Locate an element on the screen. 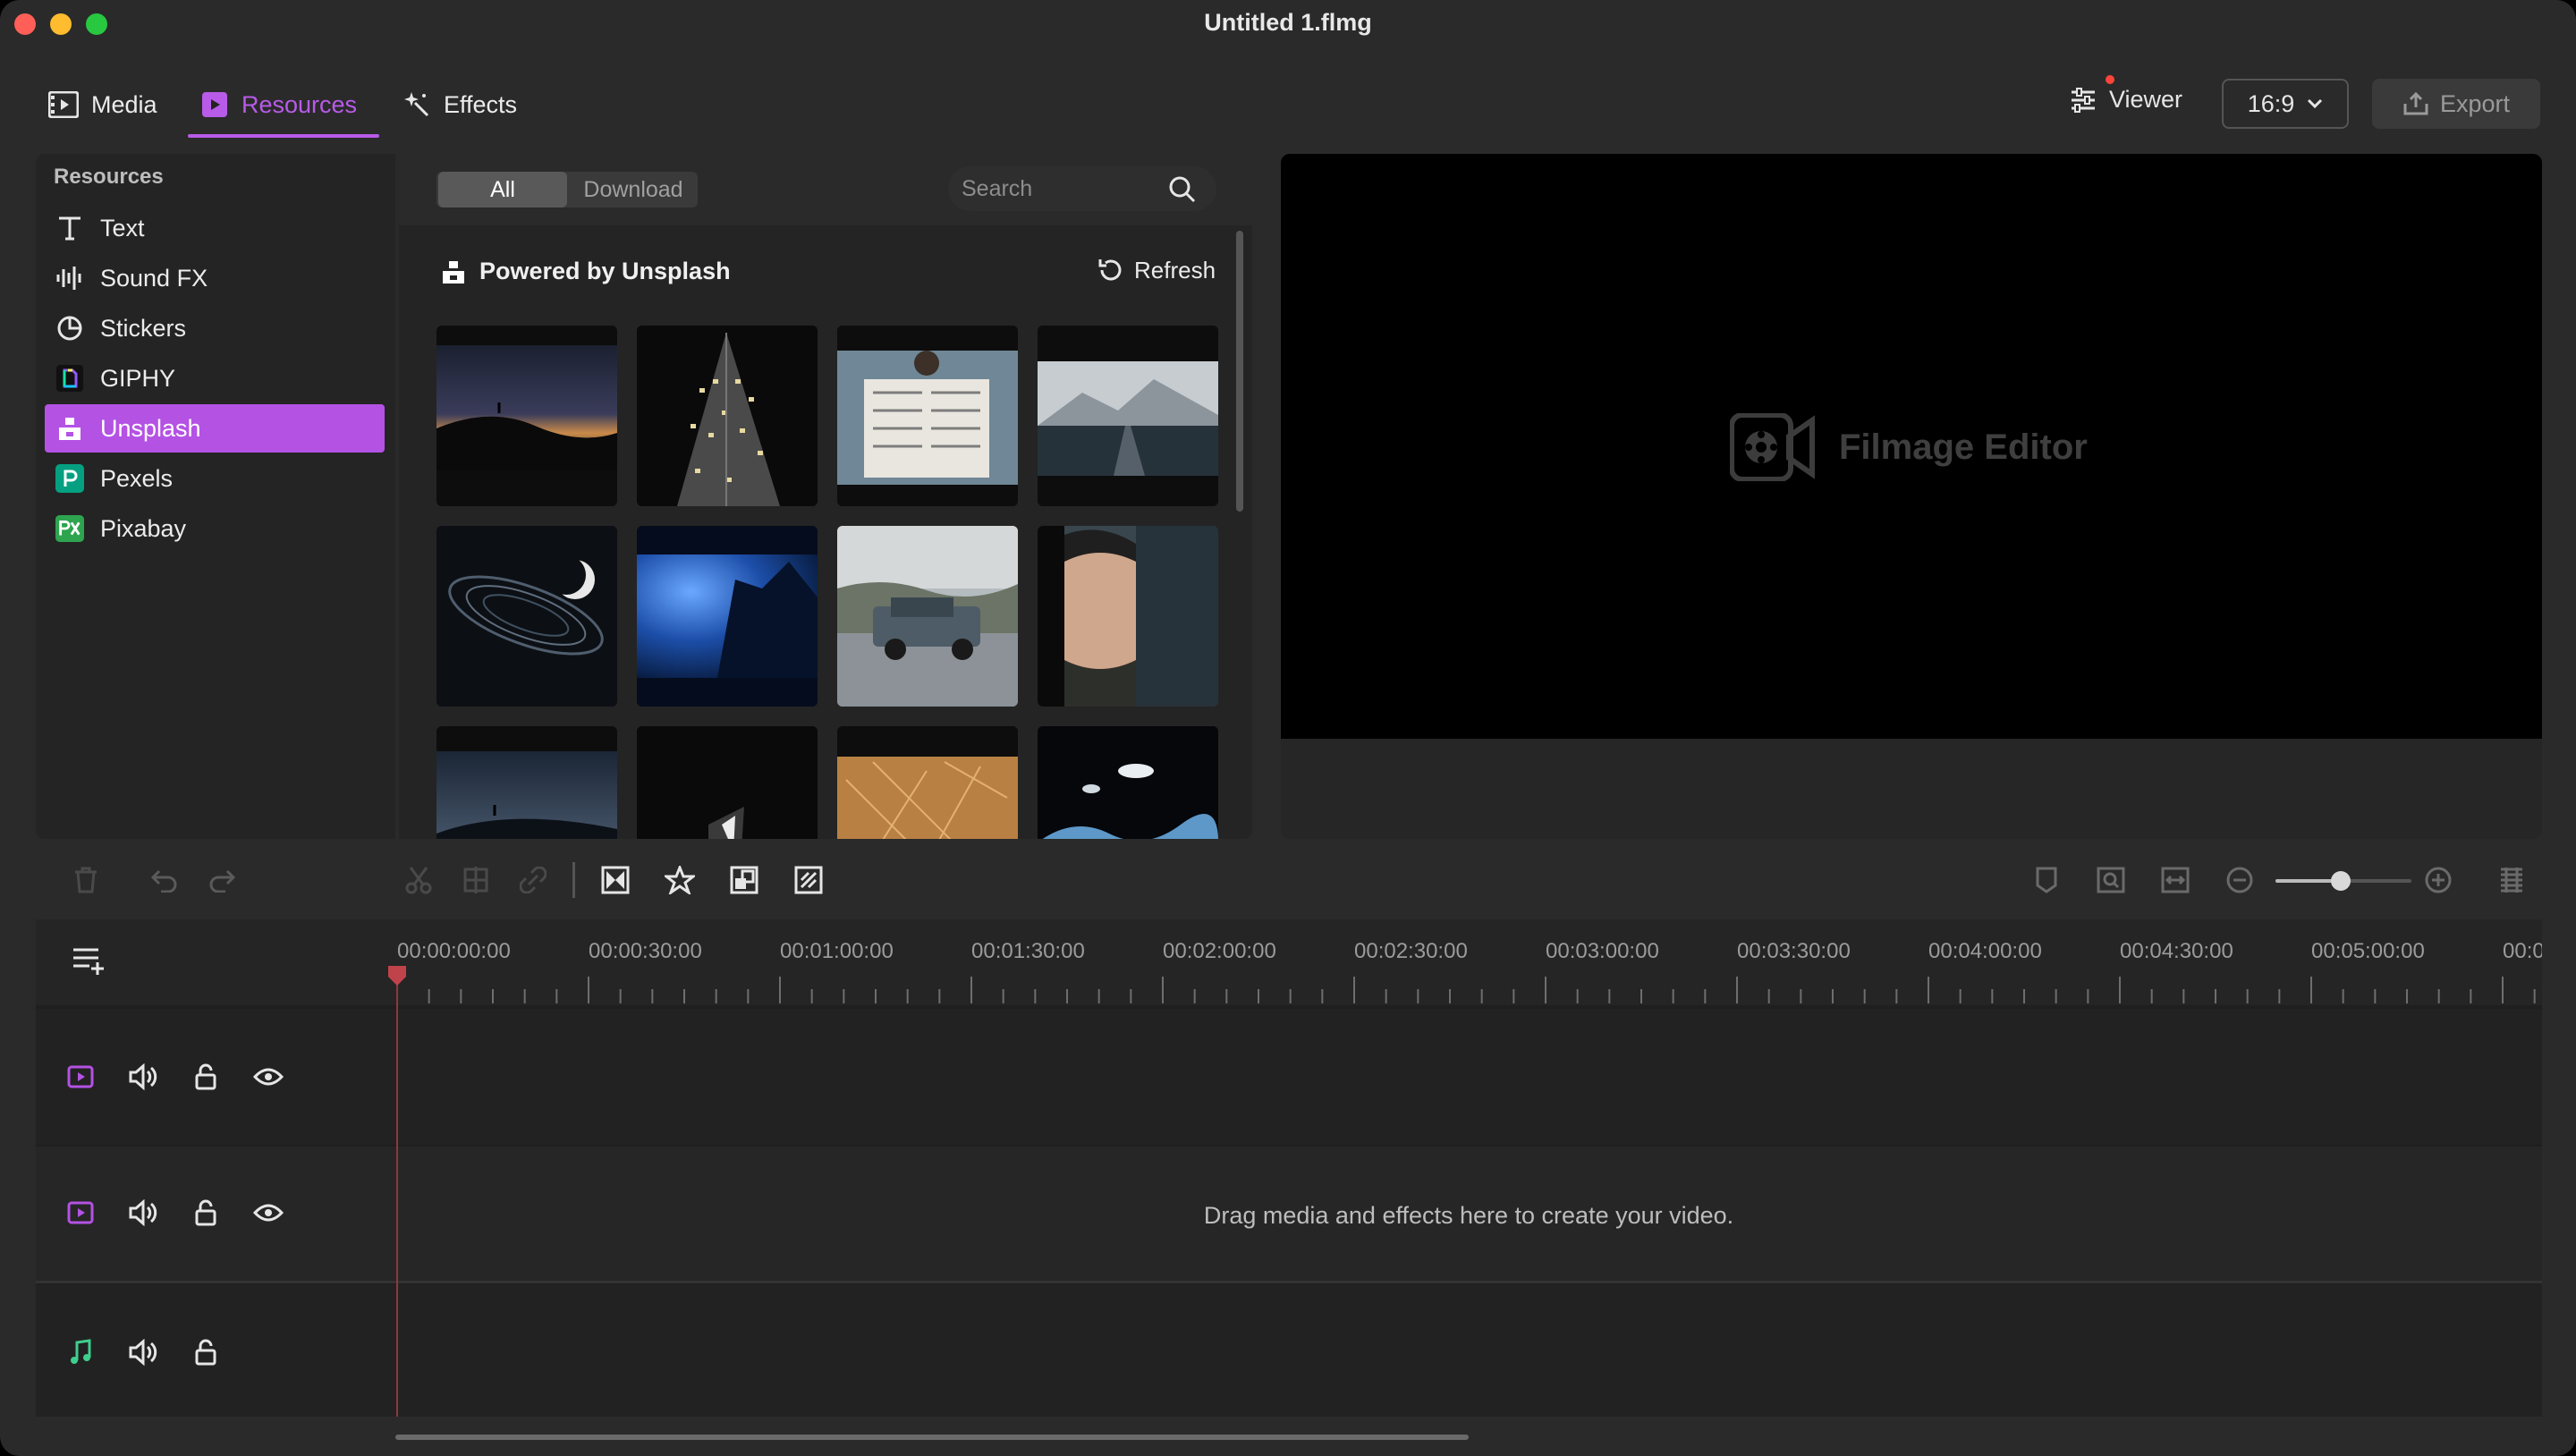 This screenshot has height=1456, width=2576. zoom-slider is located at coordinates (2343, 881).